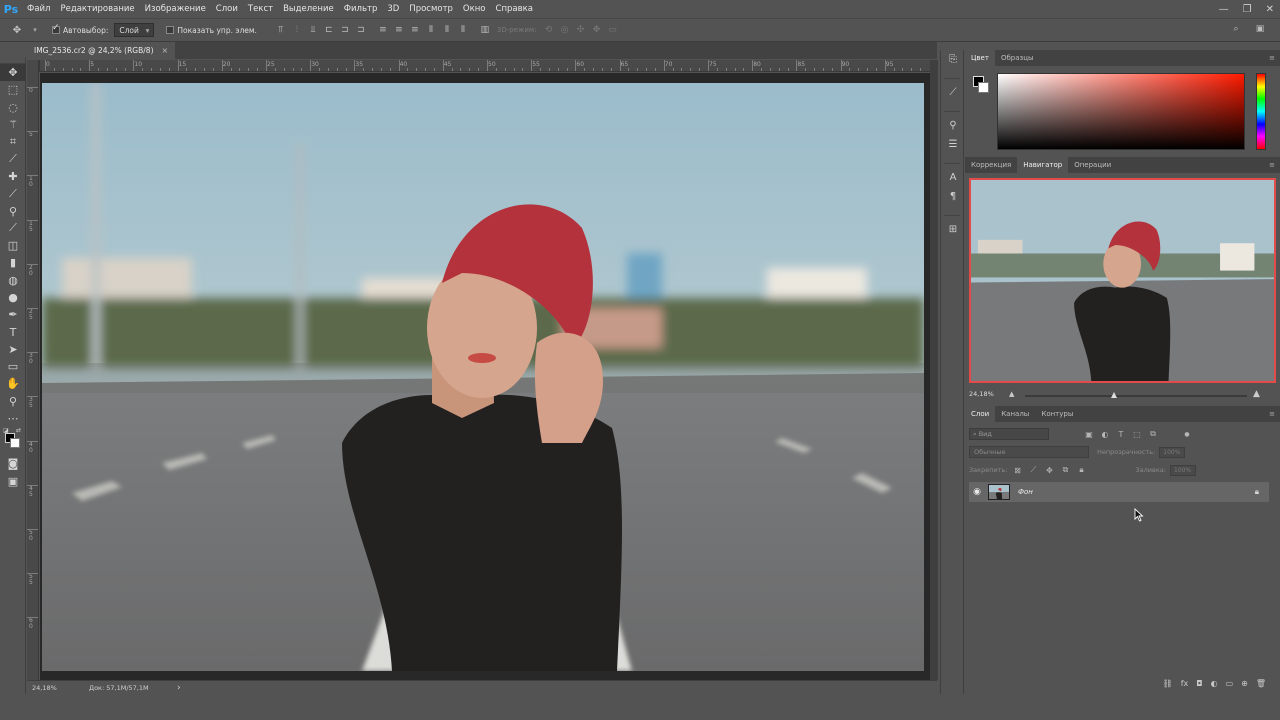 The height and width of the screenshot is (720, 1280). I want to click on 3d-scale-icon: ▭, so click(613, 30).